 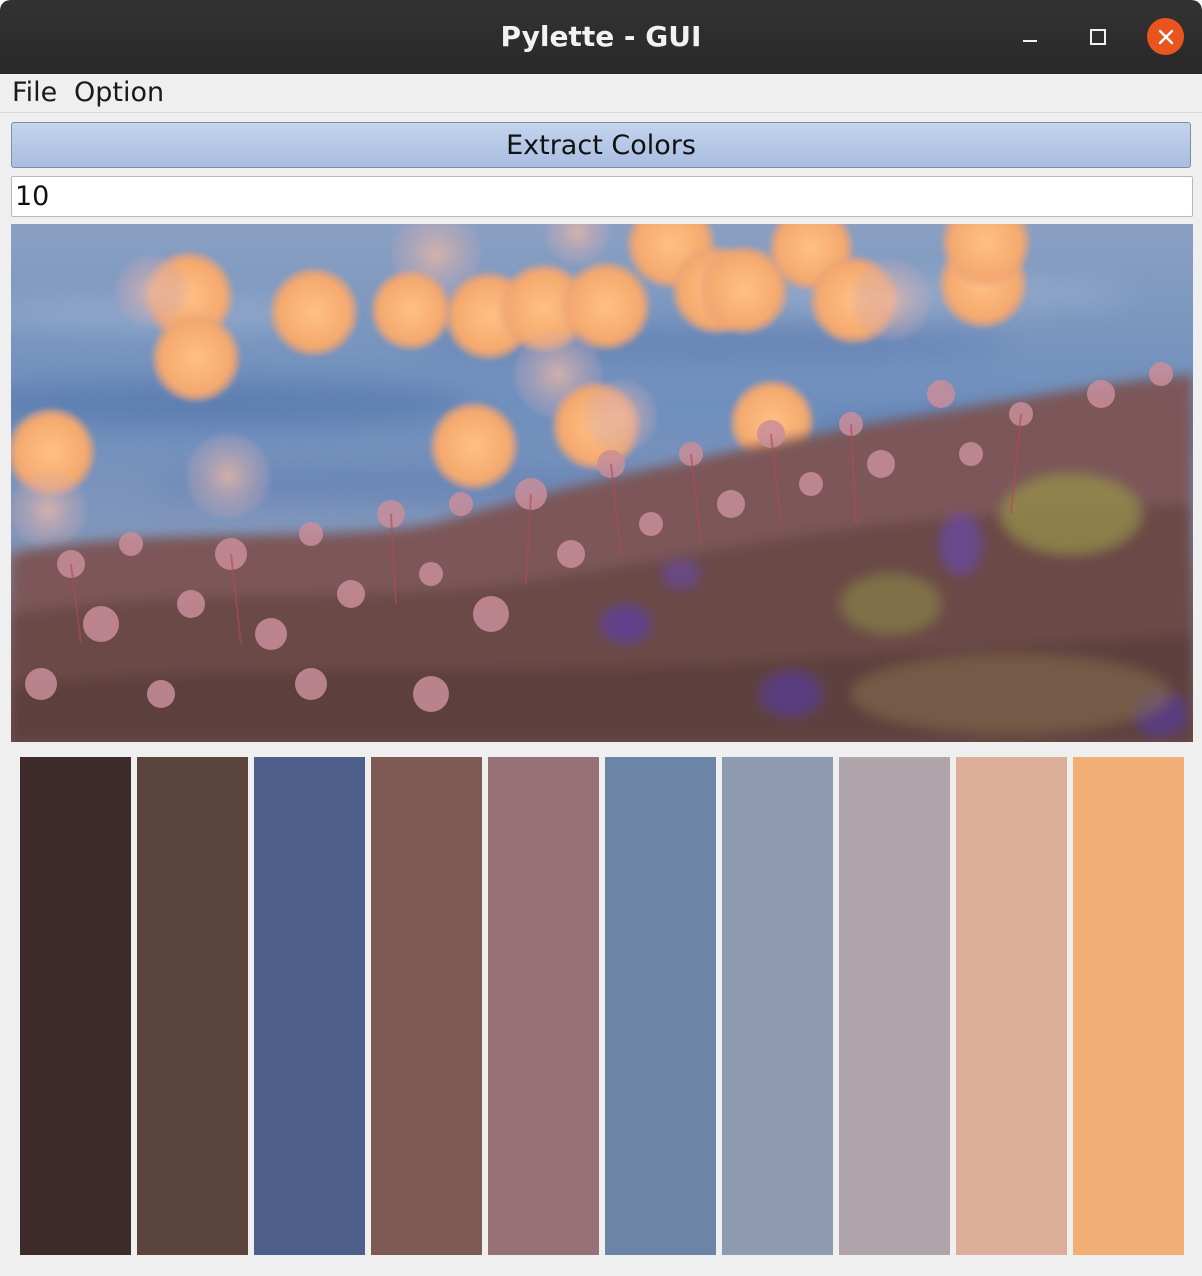 What do you see at coordinates (34, 93) in the screenshot?
I see `menu-file: File` at bounding box center [34, 93].